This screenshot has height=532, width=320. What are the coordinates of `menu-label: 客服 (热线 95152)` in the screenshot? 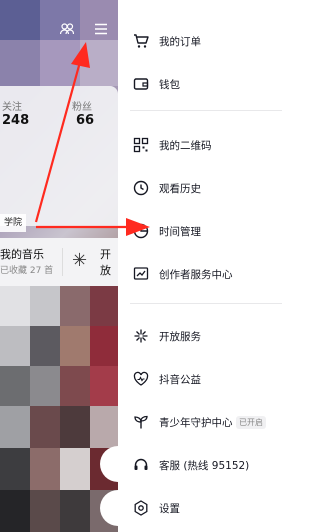 It's located at (204, 465).